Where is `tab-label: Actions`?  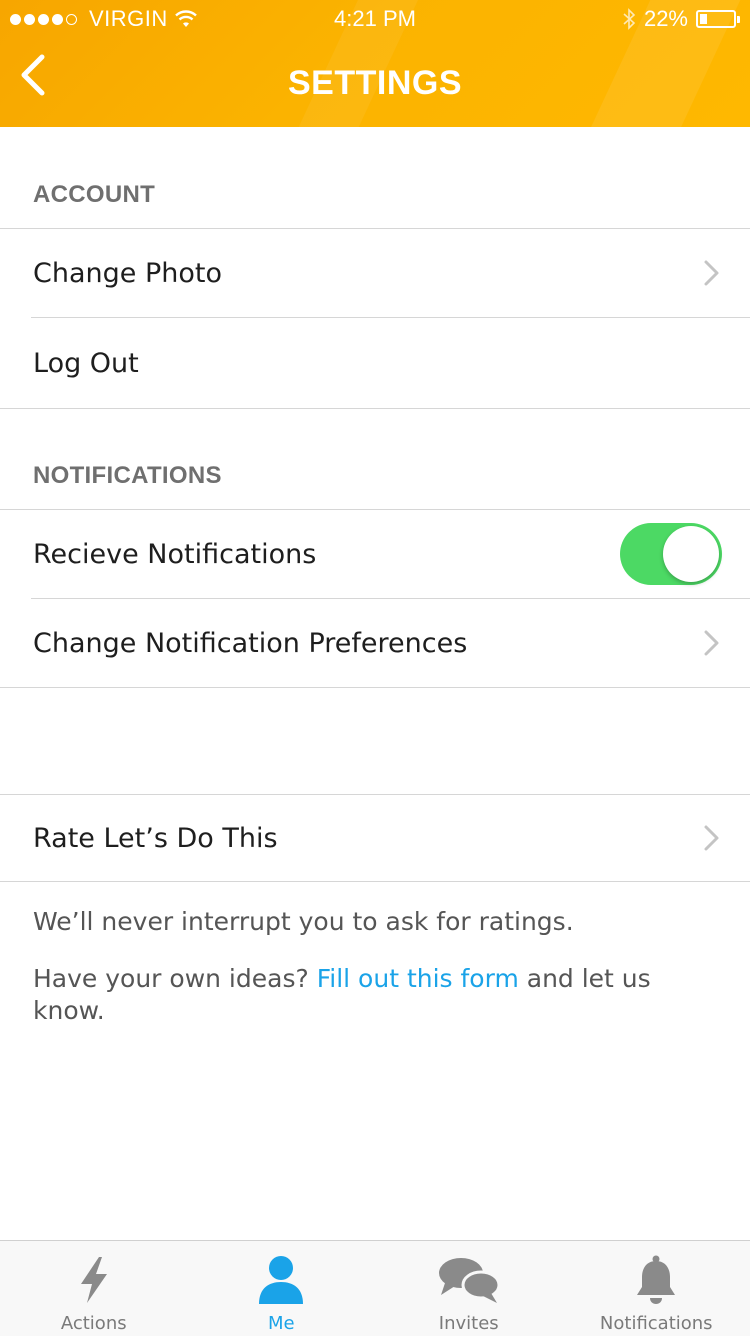
tab-label: Actions is located at coordinates (93, 1323).